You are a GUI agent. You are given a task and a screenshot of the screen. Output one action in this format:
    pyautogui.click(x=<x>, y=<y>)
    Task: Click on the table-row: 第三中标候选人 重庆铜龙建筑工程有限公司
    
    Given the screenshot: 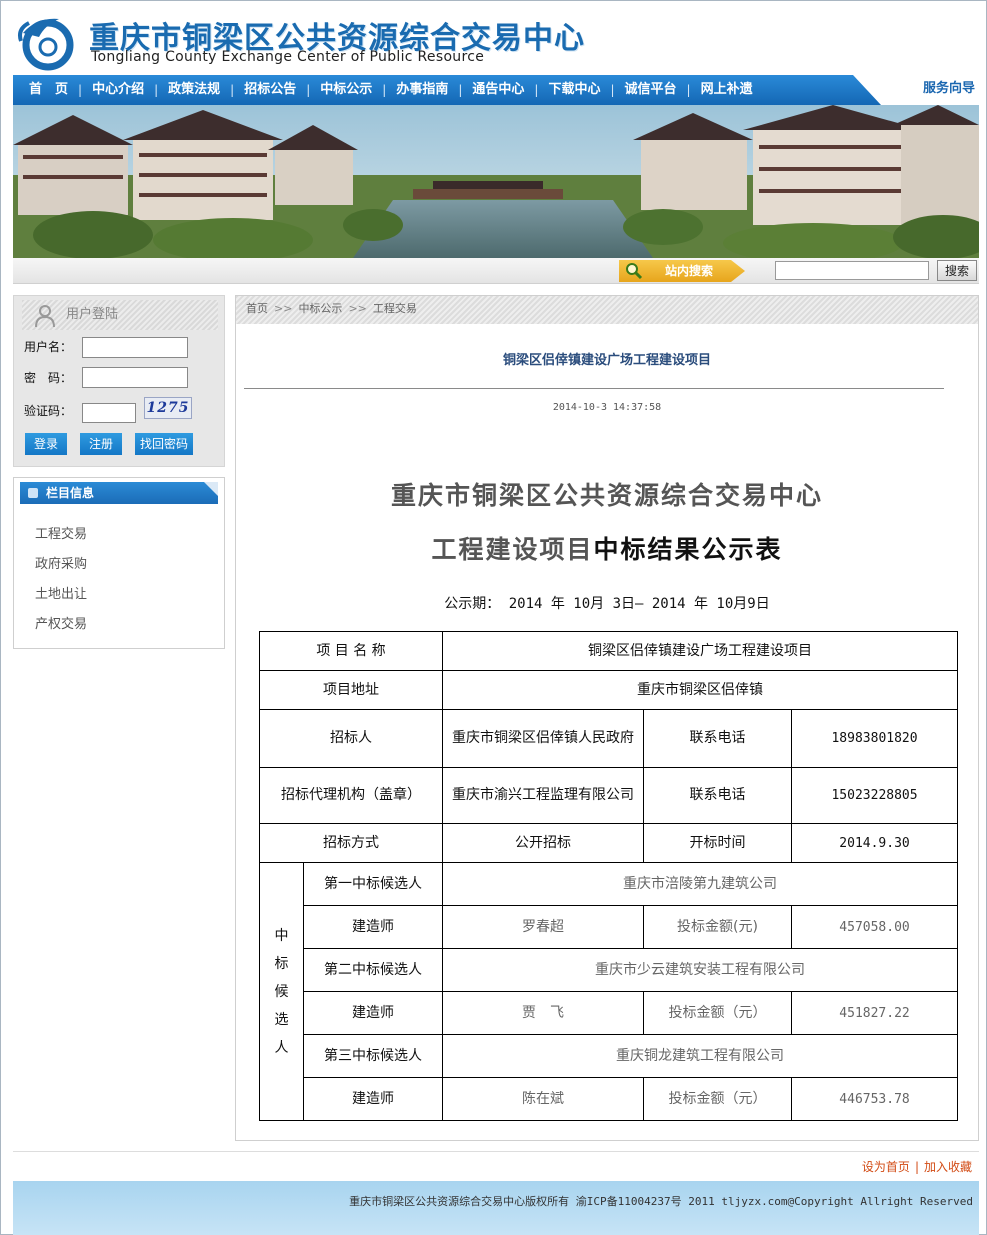 What is the action you would take?
    pyautogui.click(x=609, y=1056)
    